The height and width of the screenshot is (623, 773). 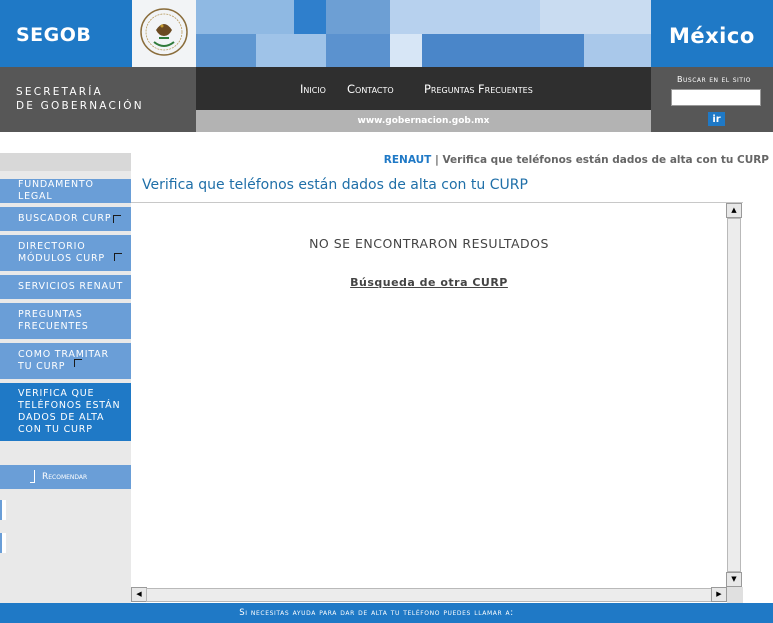 What do you see at coordinates (65, 162) in the screenshot?
I see `sidebar-top-strip` at bounding box center [65, 162].